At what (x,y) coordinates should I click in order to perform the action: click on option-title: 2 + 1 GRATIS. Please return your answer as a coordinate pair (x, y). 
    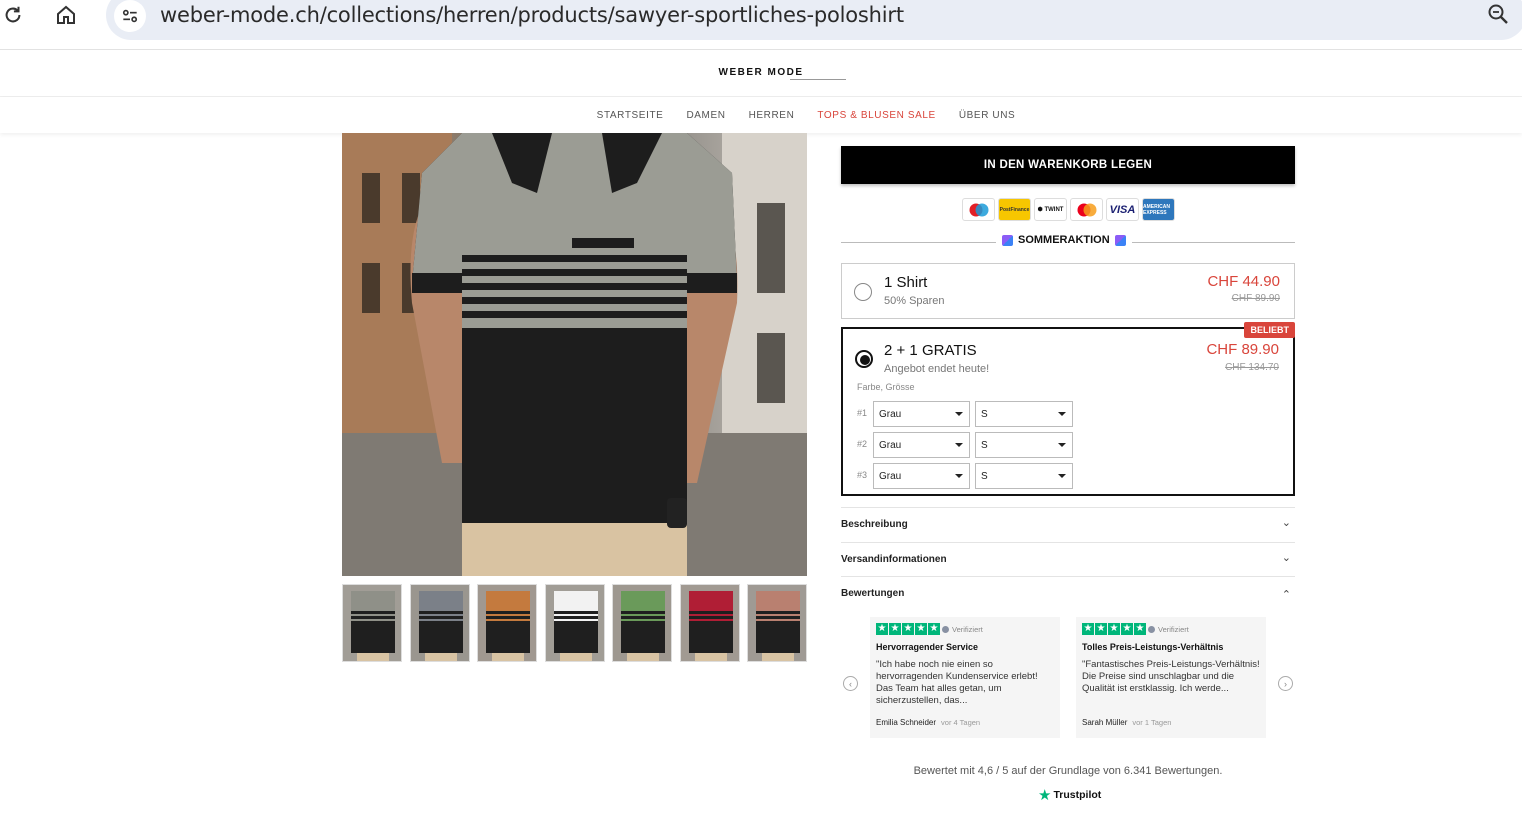
    Looking at the image, I should click on (930, 350).